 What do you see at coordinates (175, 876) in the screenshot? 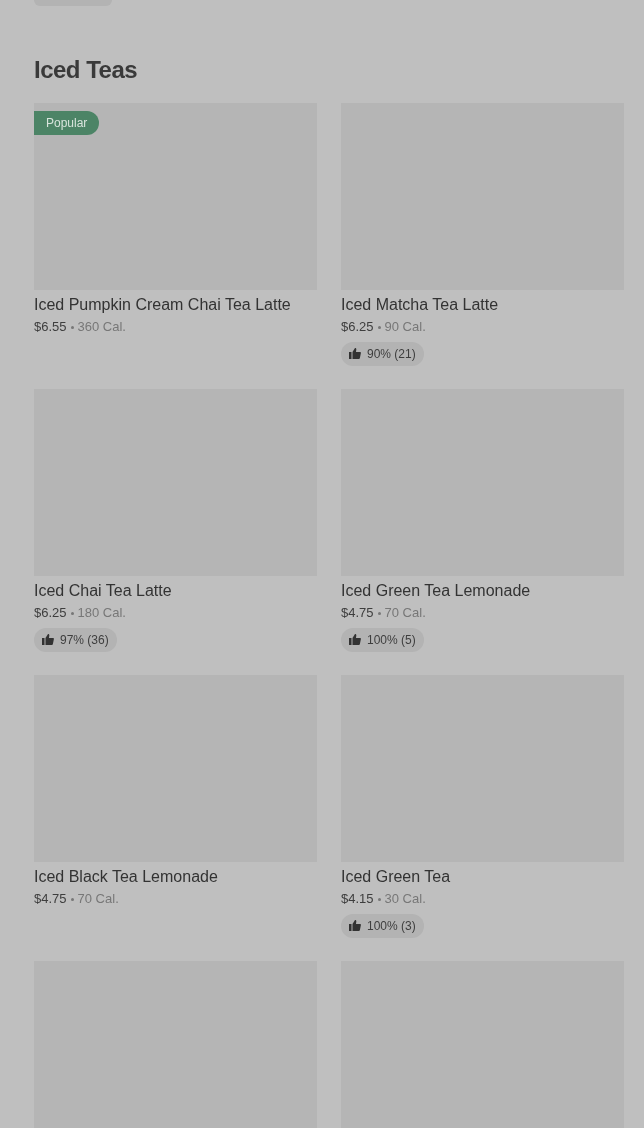
I see `product-name: Iced Black Tea Lemonade` at bounding box center [175, 876].